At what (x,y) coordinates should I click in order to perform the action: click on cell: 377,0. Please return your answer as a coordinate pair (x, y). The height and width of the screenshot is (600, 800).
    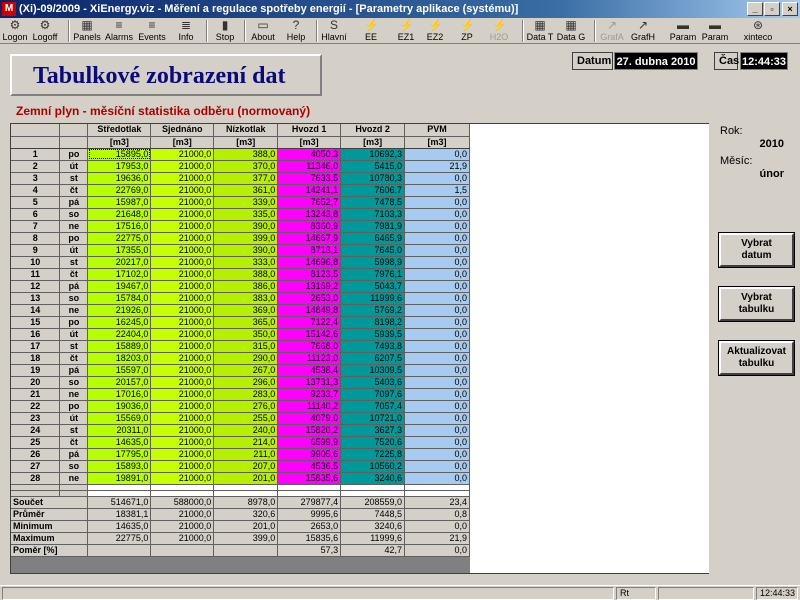
    Looking at the image, I should click on (246, 178).